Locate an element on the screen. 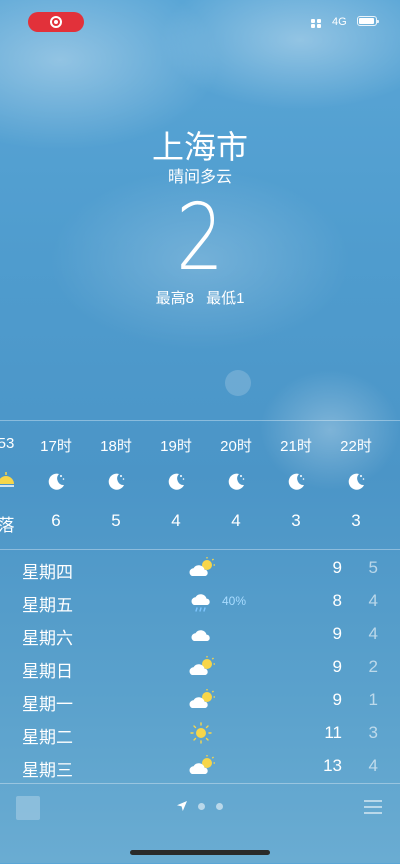  home-indicator is located at coordinates (200, 852).